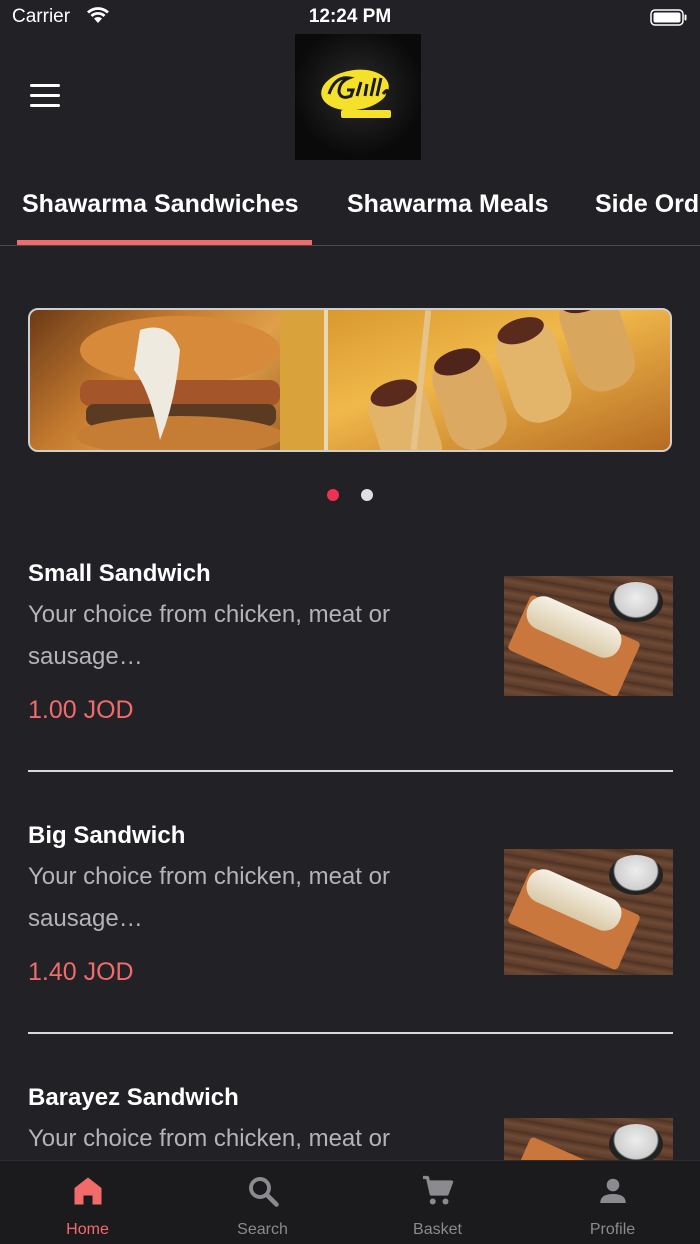  What do you see at coordinates (81, 972) in the screenshot?
I see `product-price: 1.40 JOD` at bounding box center [81, 972].